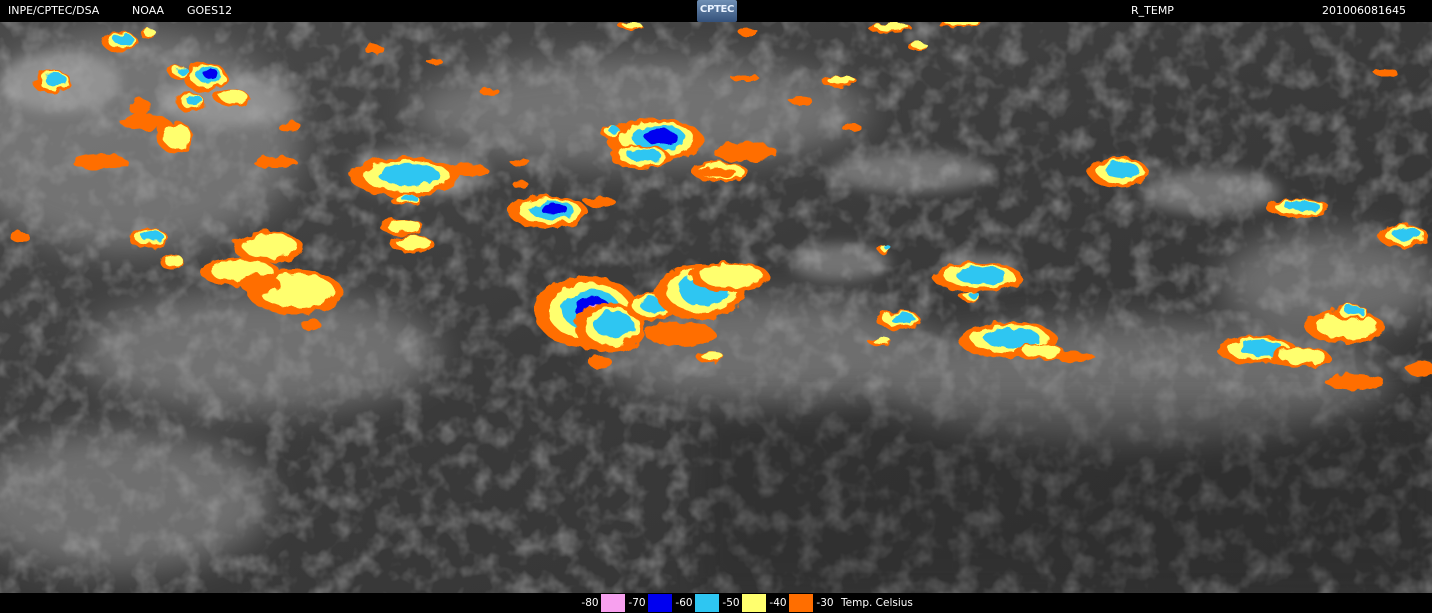  I want to click on satellite-label: GOES12, so click(210, 10).